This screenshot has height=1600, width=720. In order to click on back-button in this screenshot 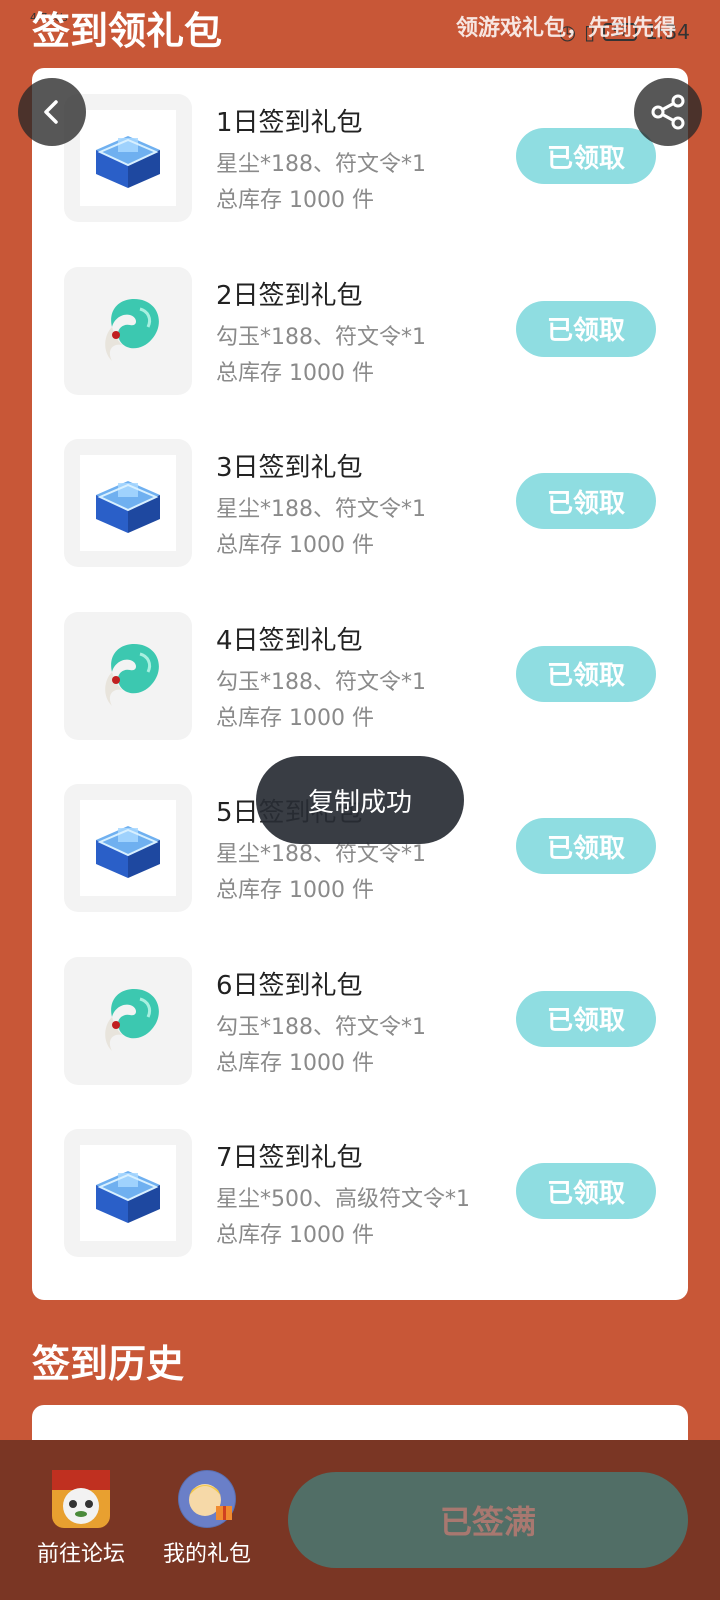, I will do `click(52, 112)`.